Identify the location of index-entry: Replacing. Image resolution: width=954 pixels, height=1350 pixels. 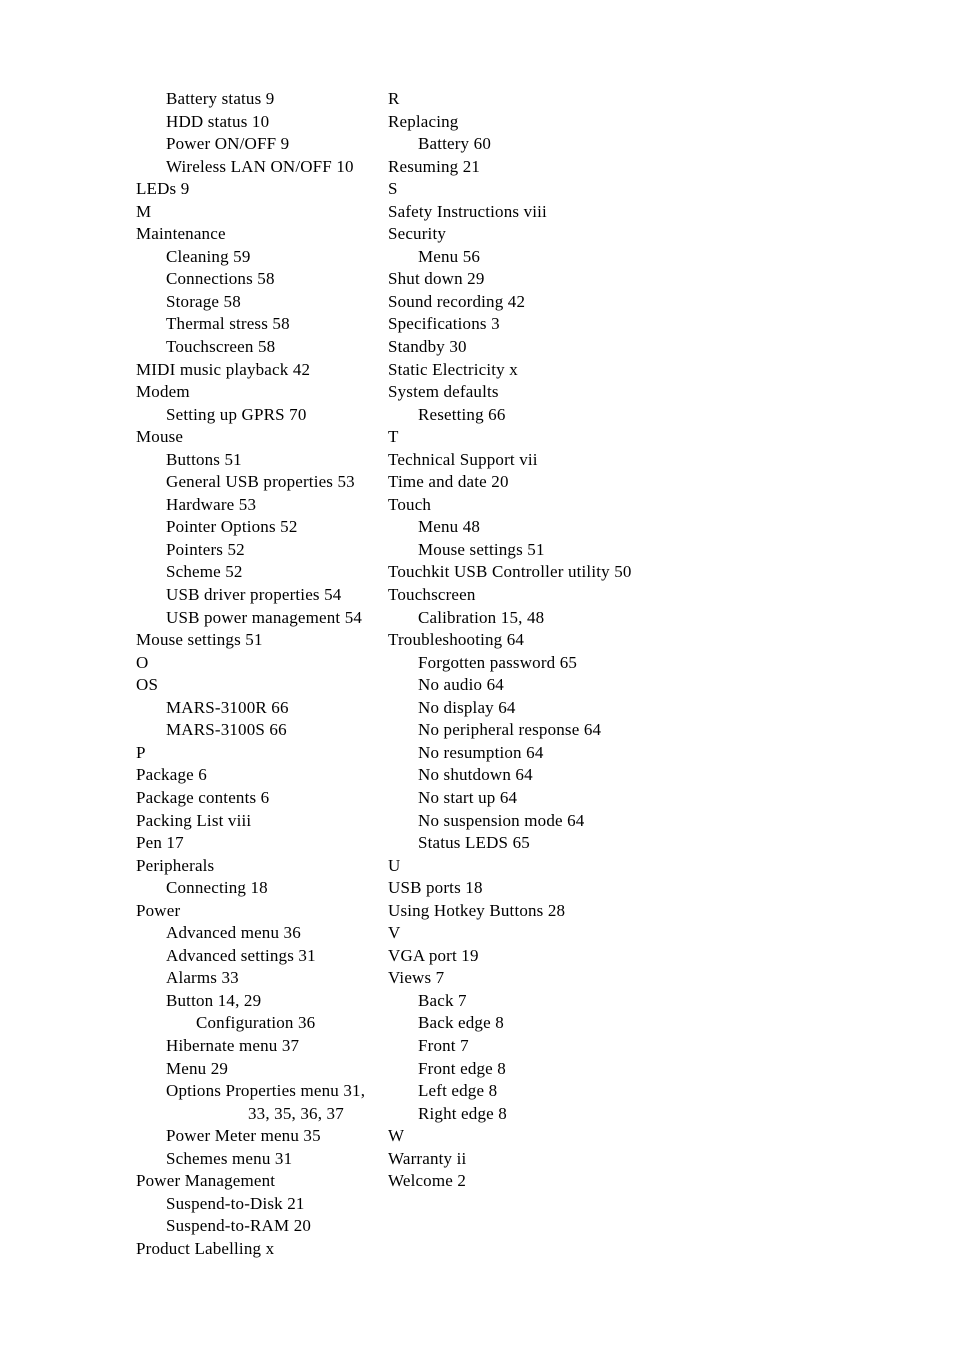
(423, 121).